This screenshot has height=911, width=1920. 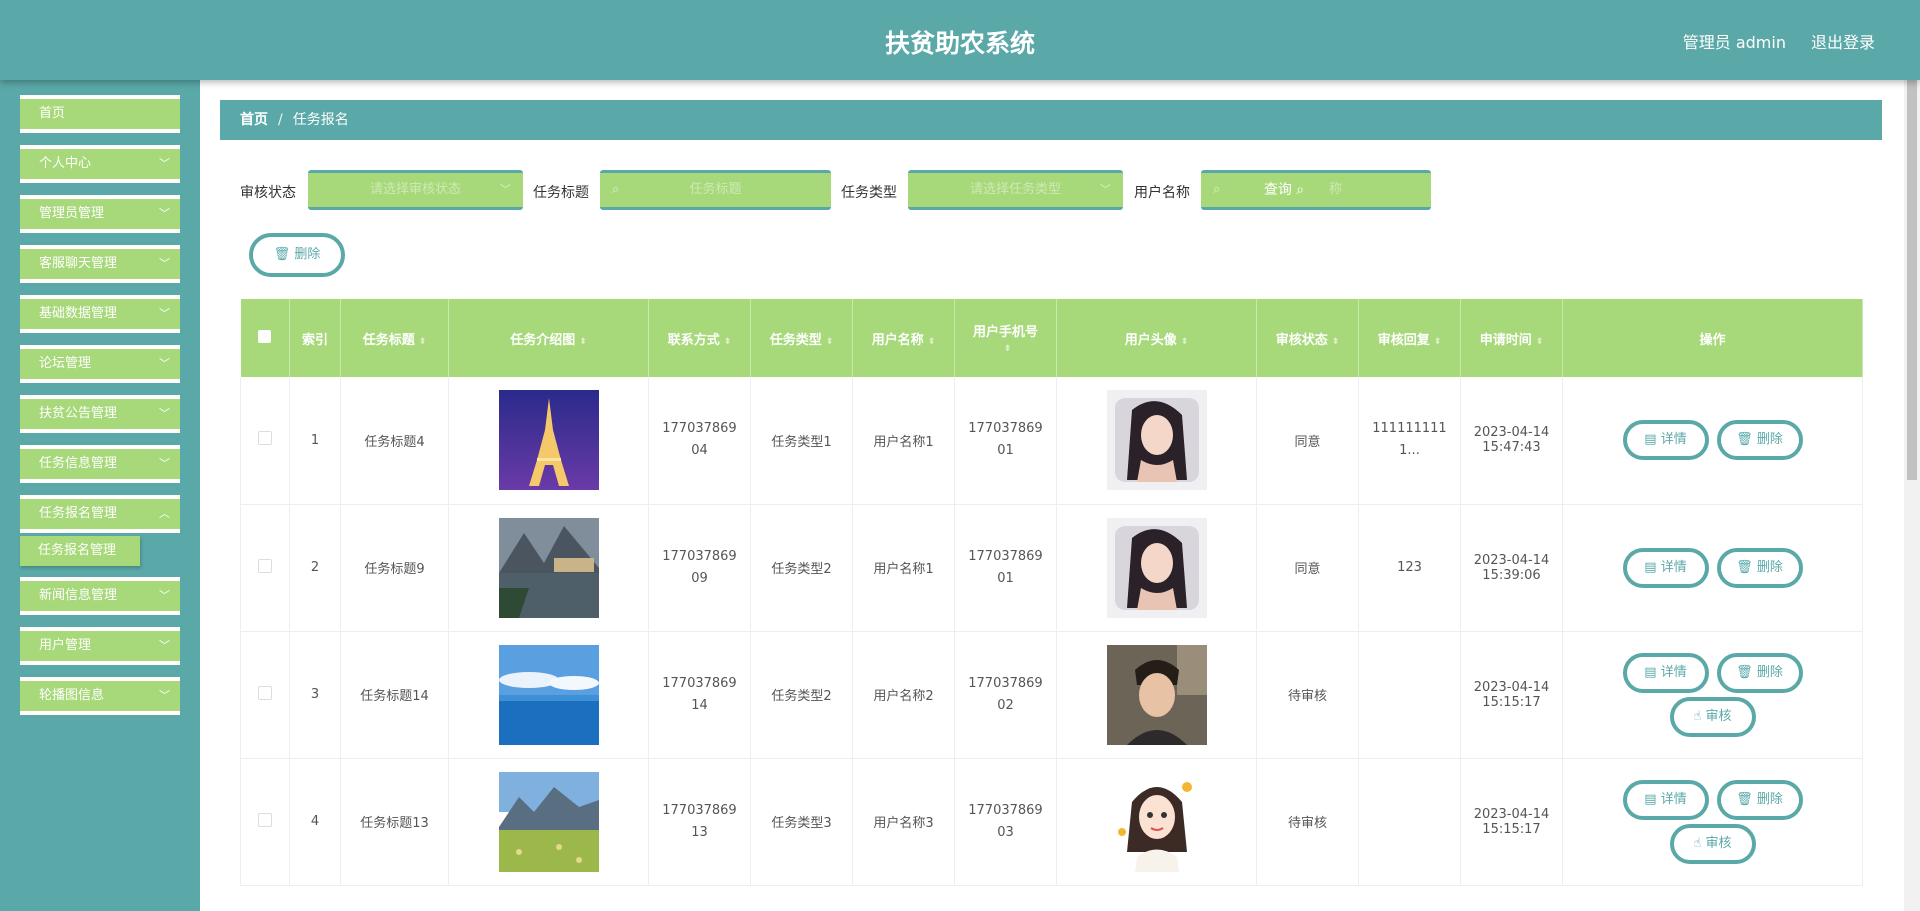 I want to click on cell-user-phone: 17703786902, so click(x=1005, y=695).